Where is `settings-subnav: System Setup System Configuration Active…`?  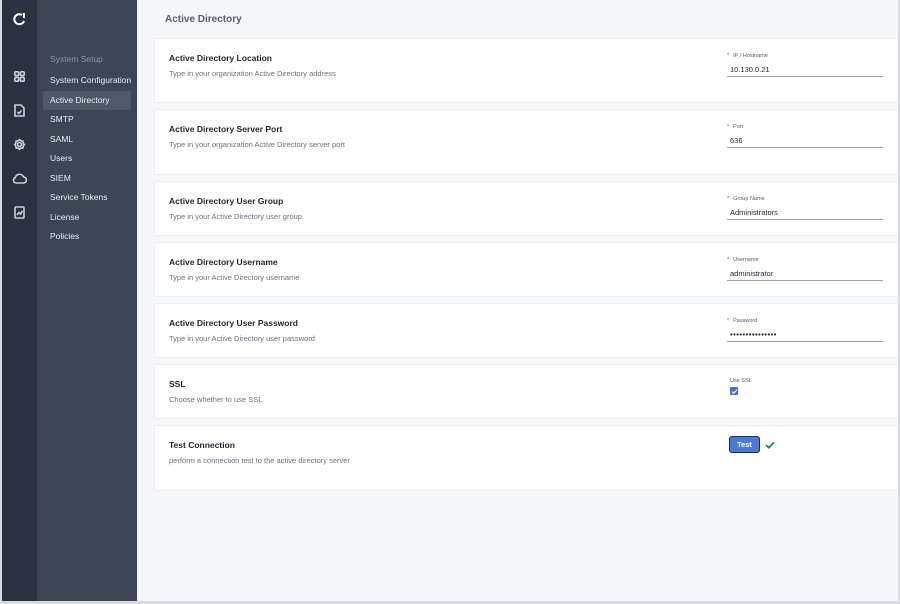
settings-subnav: System Setup System Configuration Active… is located at coordinates (87, 300).